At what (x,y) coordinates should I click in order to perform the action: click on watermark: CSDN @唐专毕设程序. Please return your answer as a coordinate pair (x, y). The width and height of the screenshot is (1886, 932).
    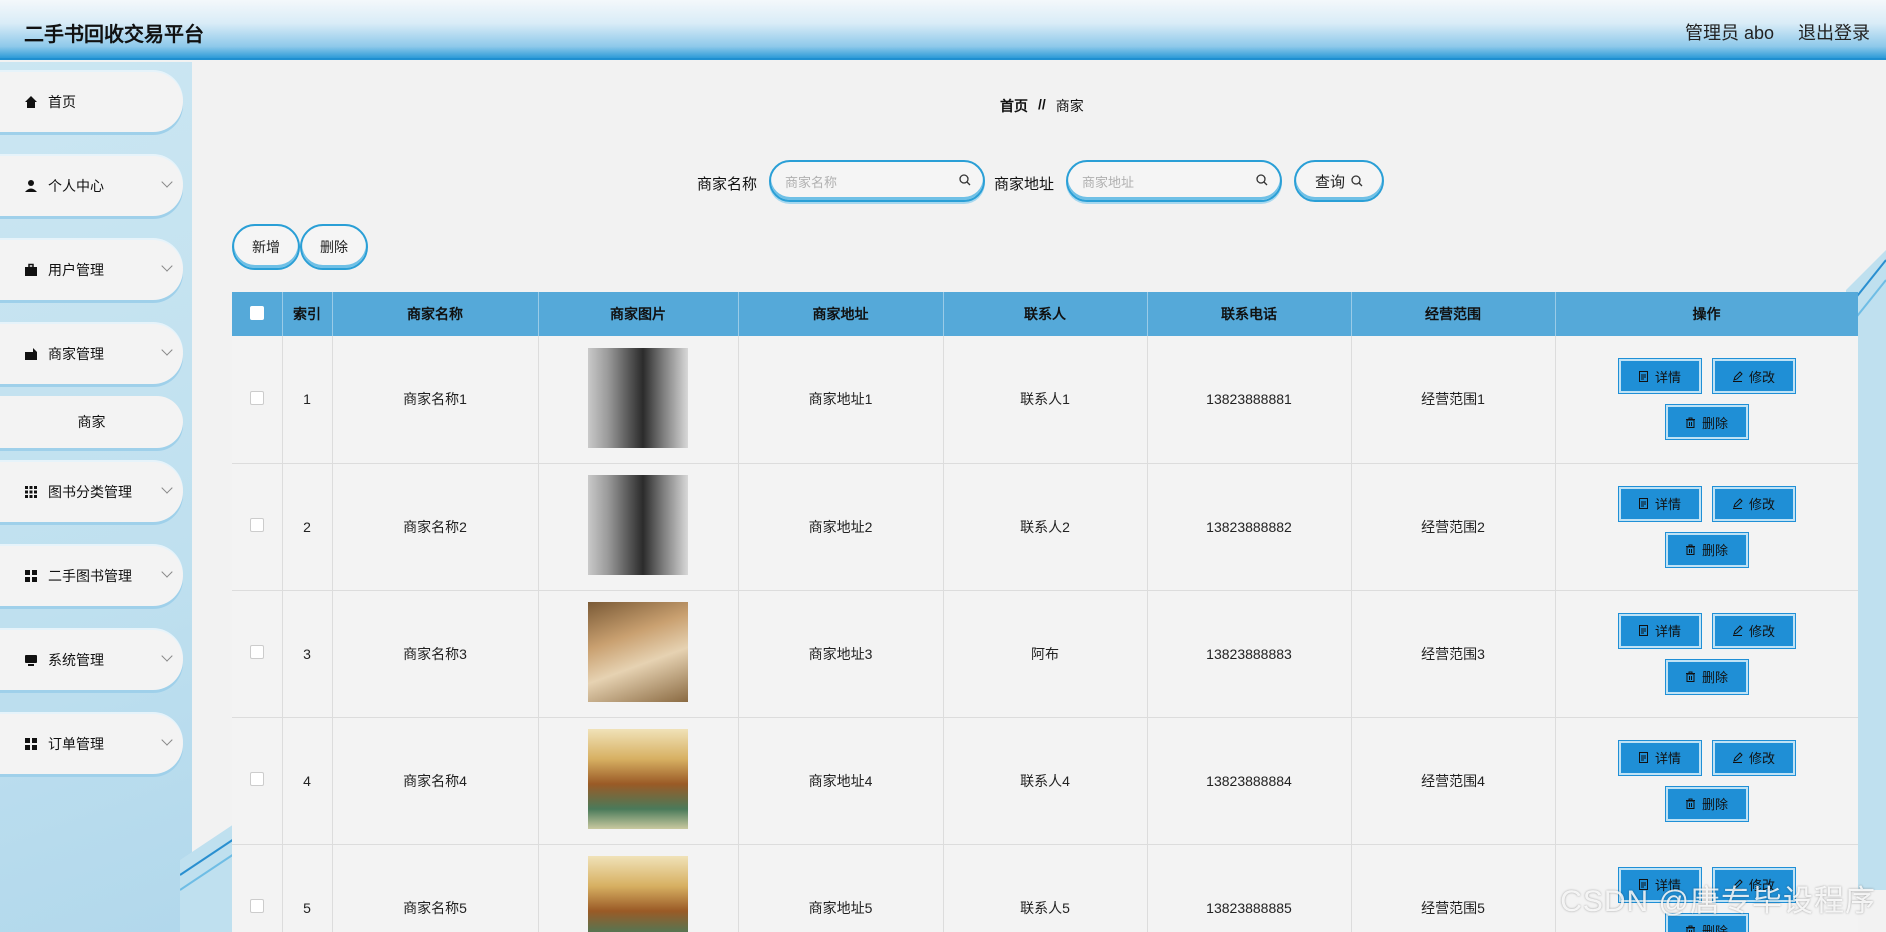
    Looking at the image, I should click on (1718, 901).